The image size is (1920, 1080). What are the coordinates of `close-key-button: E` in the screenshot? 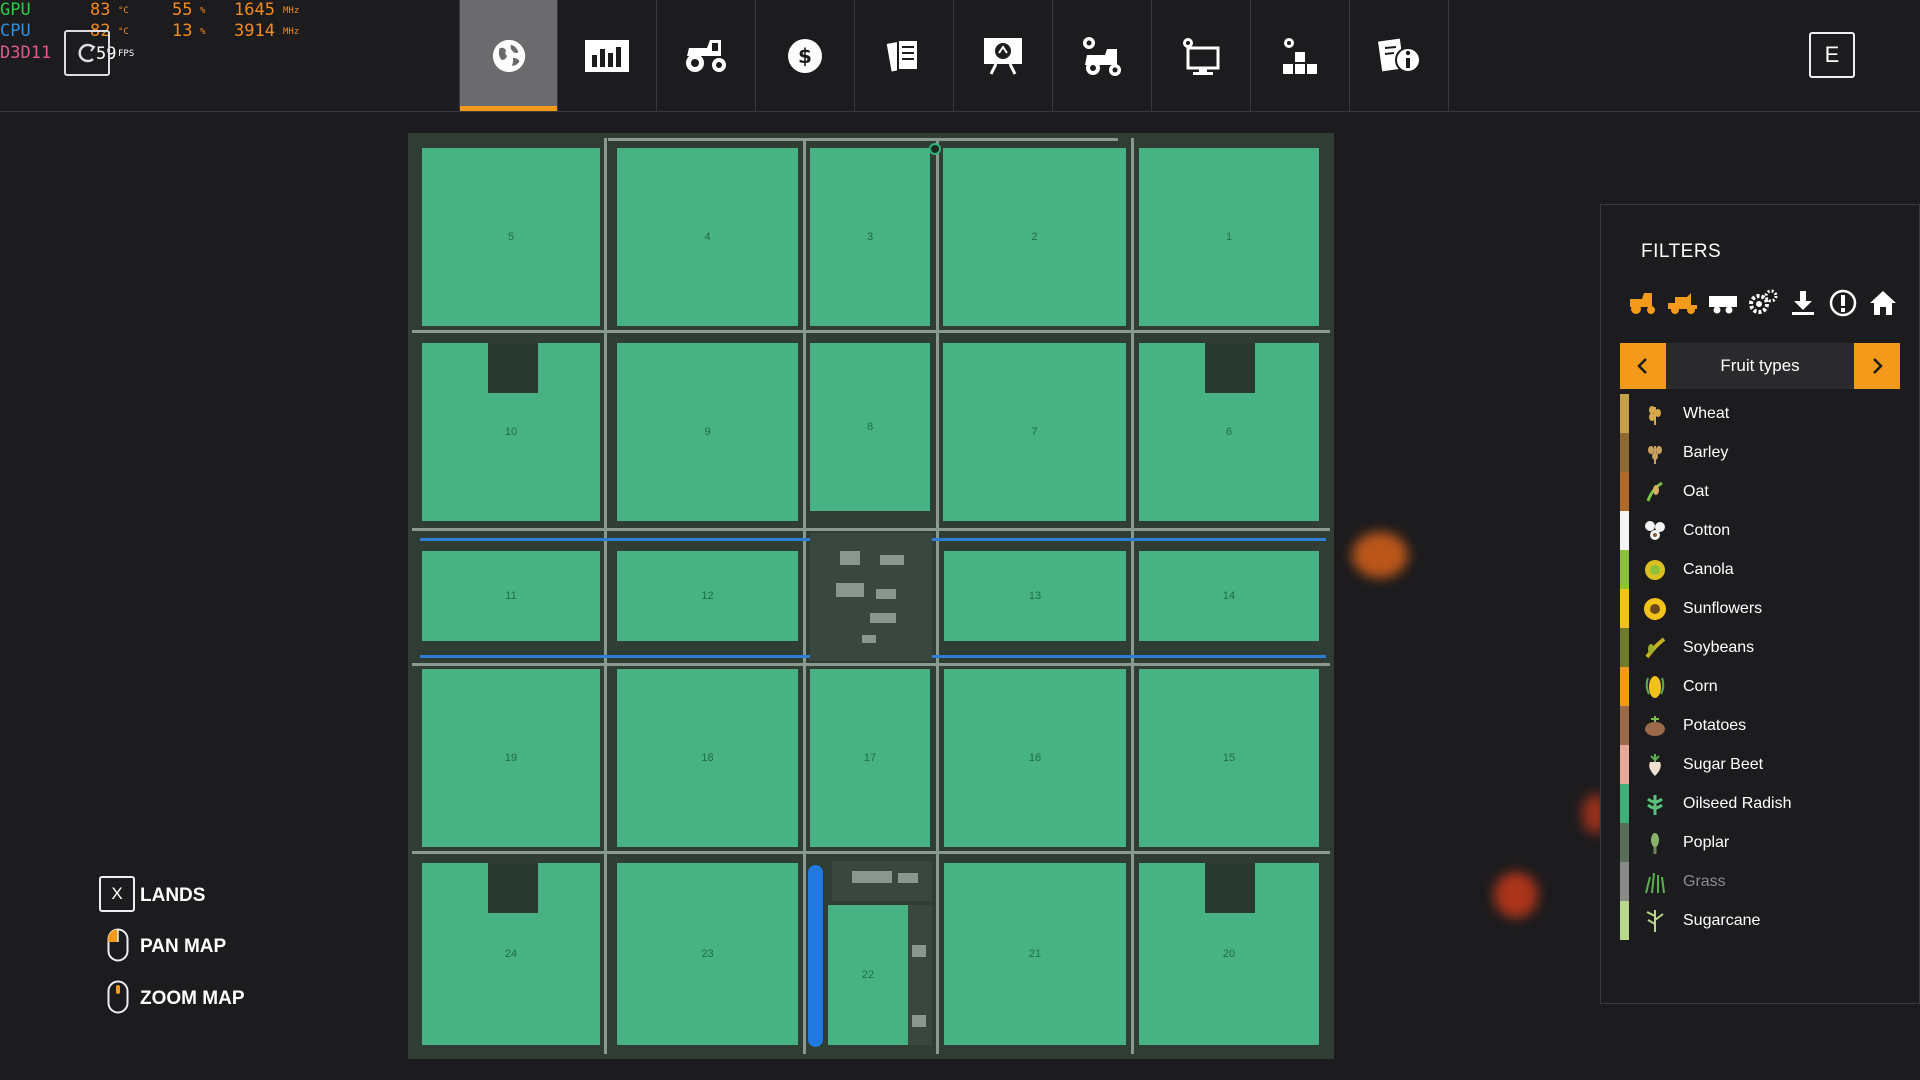 It's located at (1832, 55).